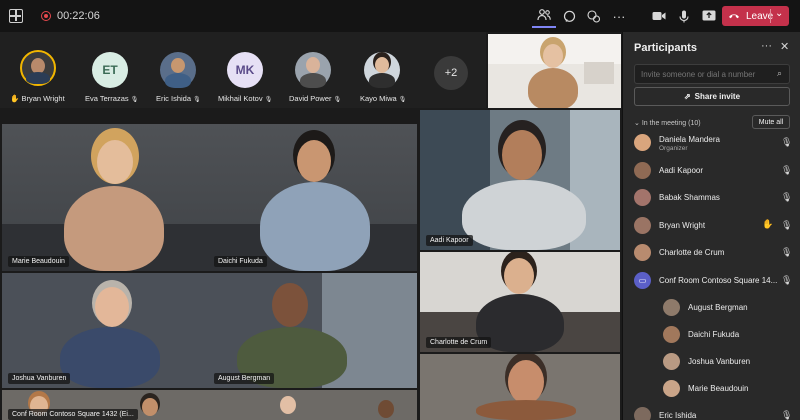  What do you see at coordinates (569, 16) in the screenshot?
I see `chat-icon` at bounding box center [569, 16].